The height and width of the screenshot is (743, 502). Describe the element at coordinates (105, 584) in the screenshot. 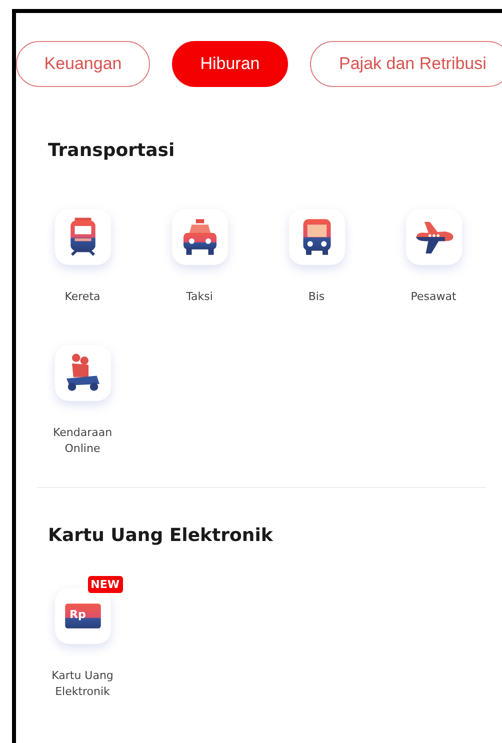

I see `new-badge: NEW` at that location.